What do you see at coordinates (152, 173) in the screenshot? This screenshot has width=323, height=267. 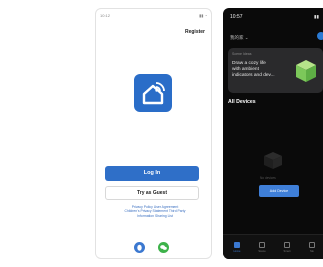 I see `login-button: Log In` at bounding box center [152, 173].